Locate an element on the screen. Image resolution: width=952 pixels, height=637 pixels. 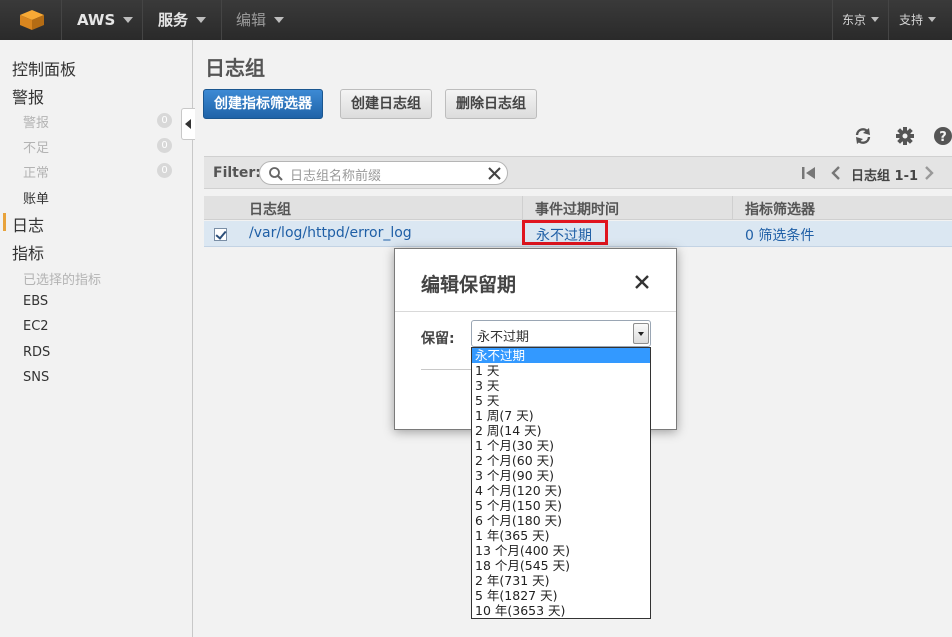
aws-menu: AWS is located at coordinates (105, 20).